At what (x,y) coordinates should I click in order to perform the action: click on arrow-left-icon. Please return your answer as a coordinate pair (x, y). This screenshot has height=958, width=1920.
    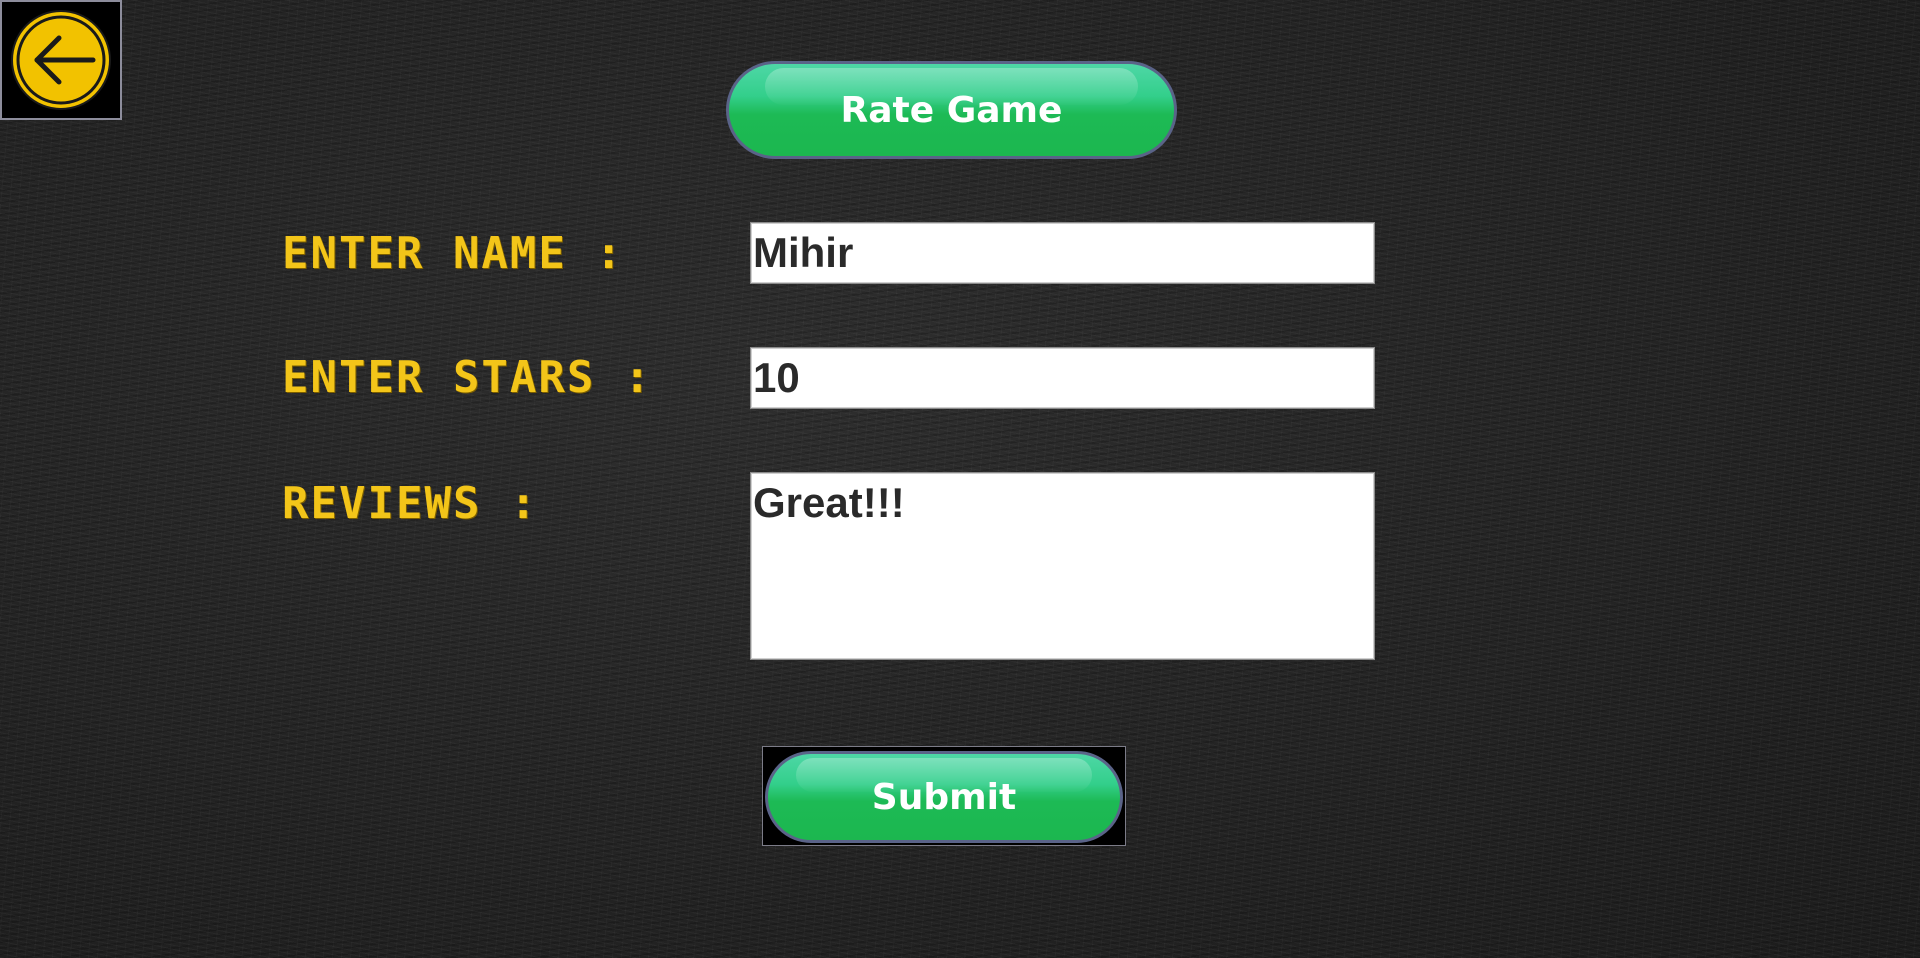
    Looking at the image, I should click on (61, 60).